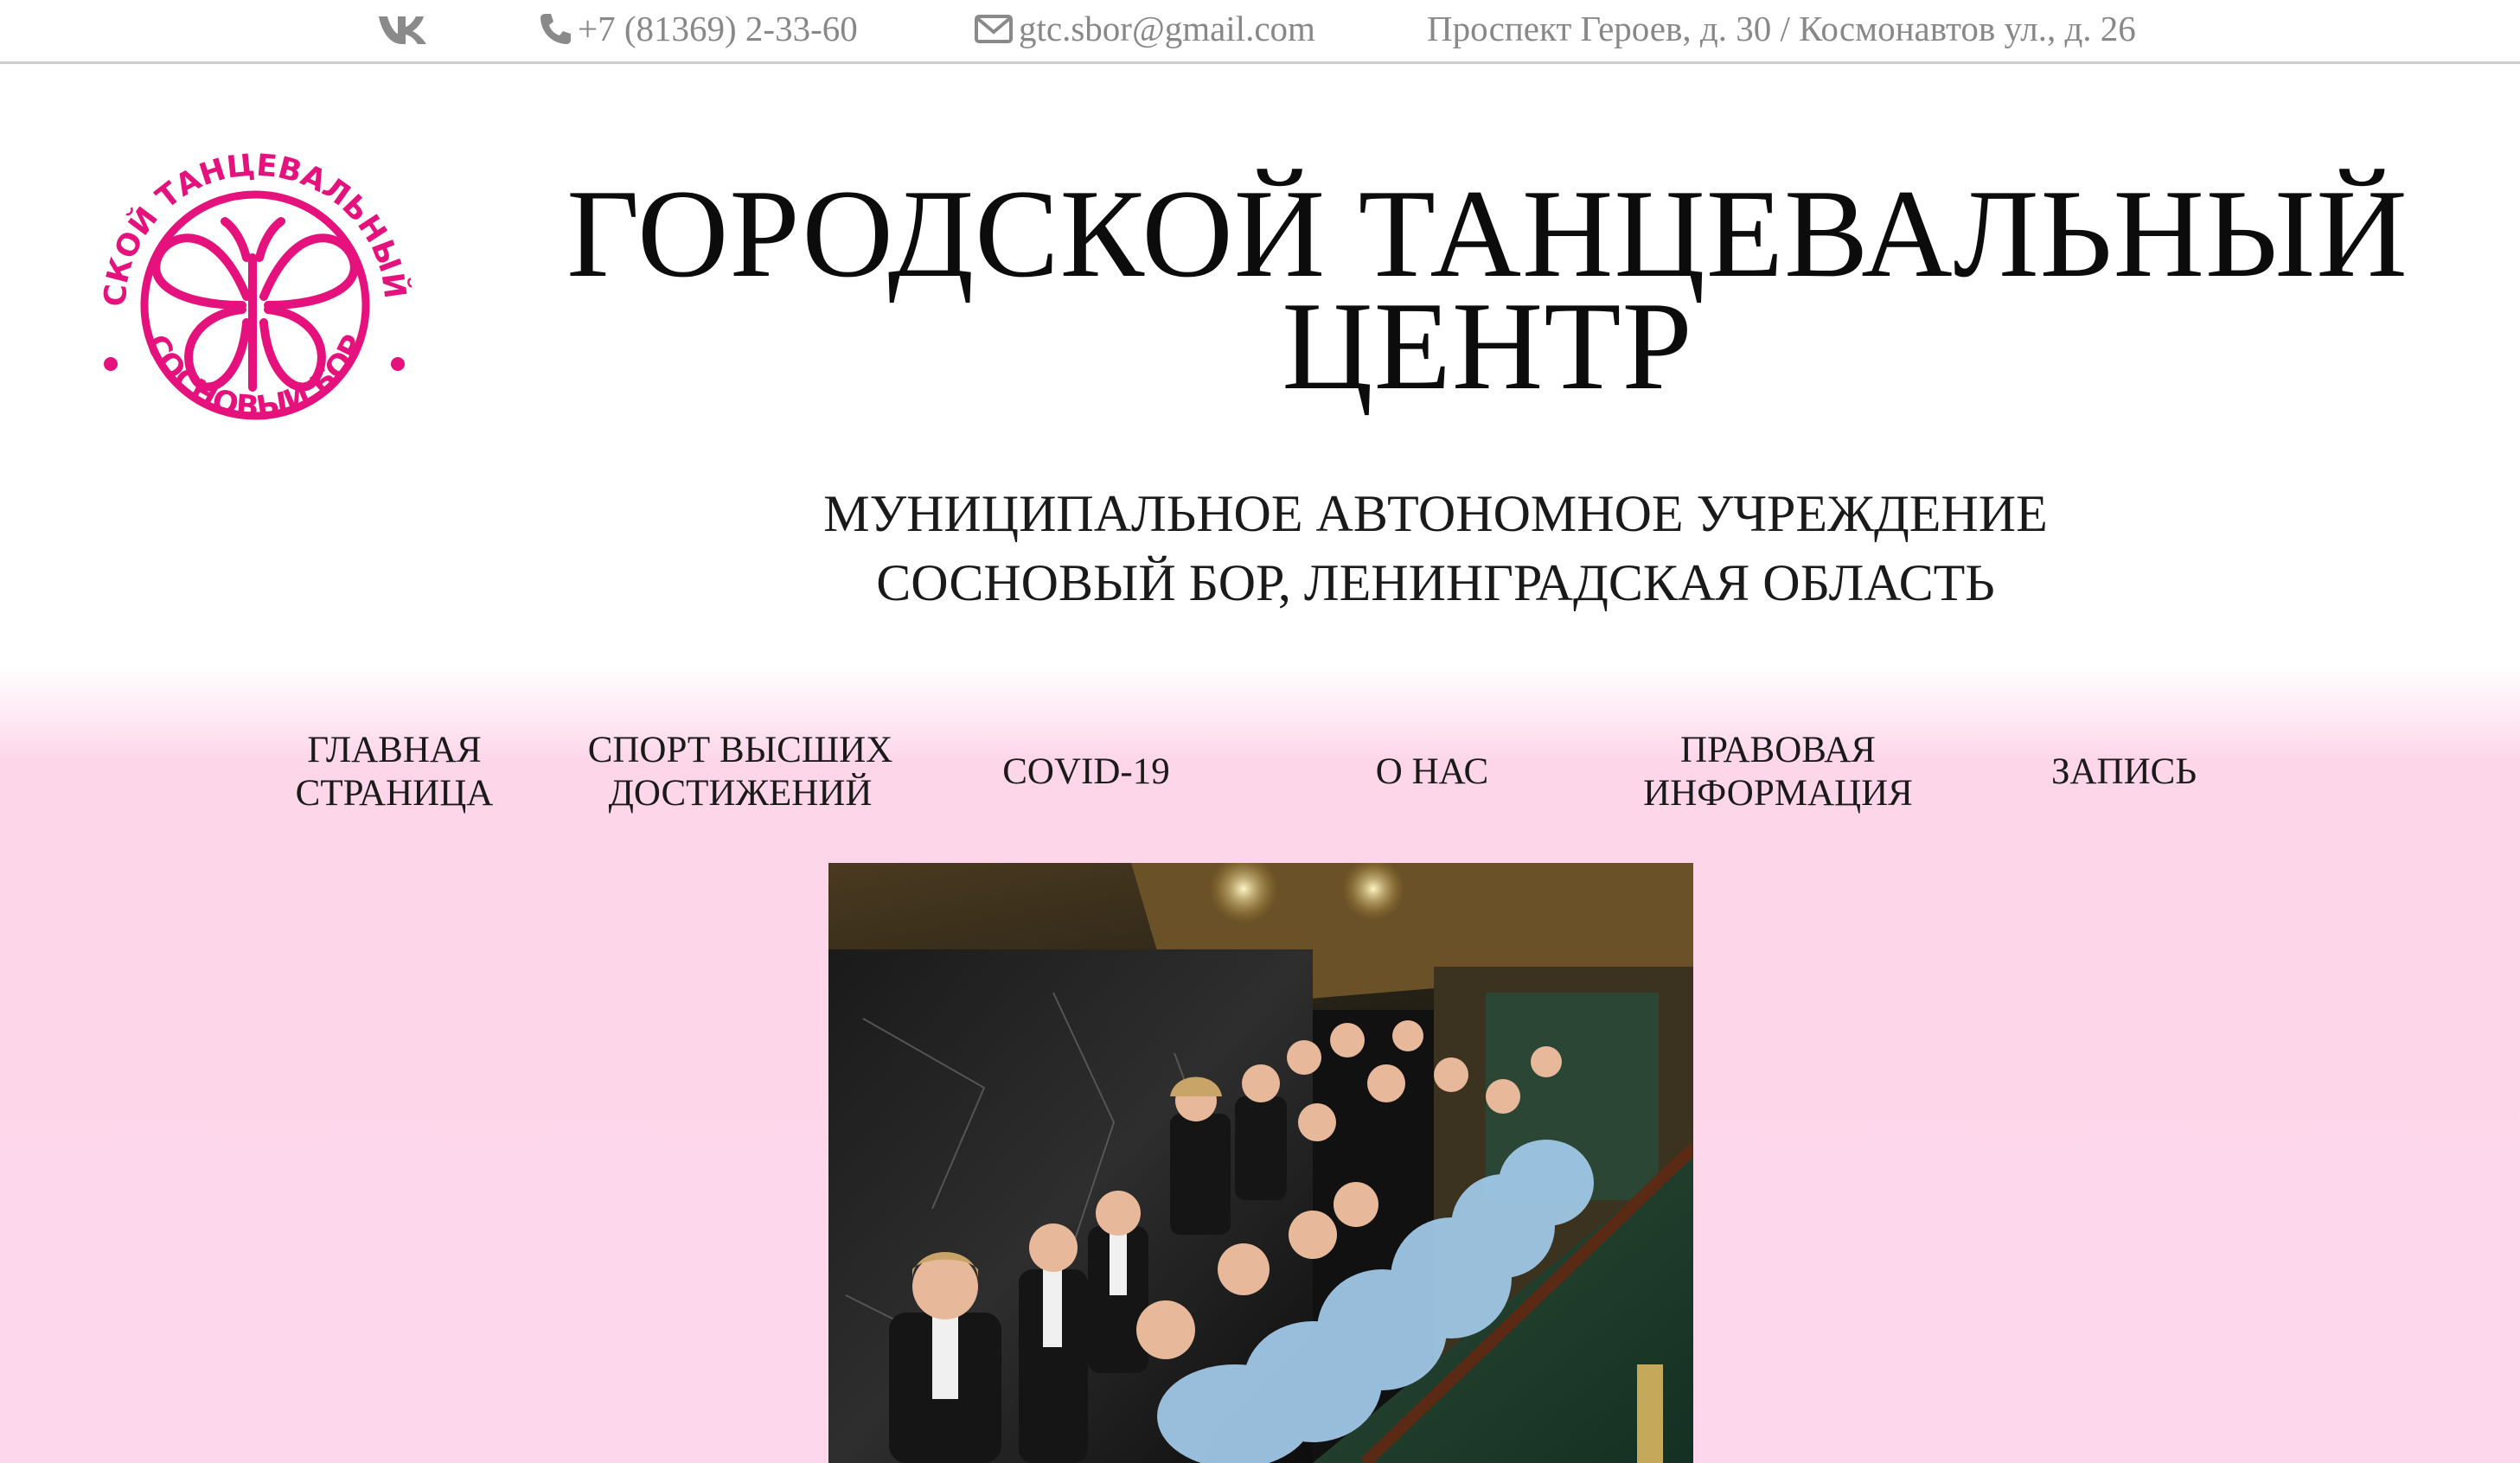 The width and height of the screenshot is (2520, 1463). Describe the element at coordinates (740, 750) in the screenshot. I see `nav-label: СПОРТ ВЫСШИХ` at that location.